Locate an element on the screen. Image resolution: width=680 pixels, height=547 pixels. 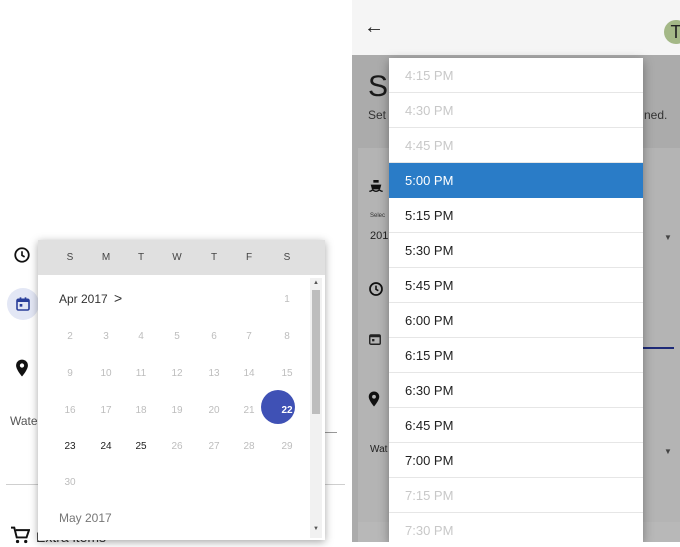
calendar-day: 13 is located at coordinates (214, 373).